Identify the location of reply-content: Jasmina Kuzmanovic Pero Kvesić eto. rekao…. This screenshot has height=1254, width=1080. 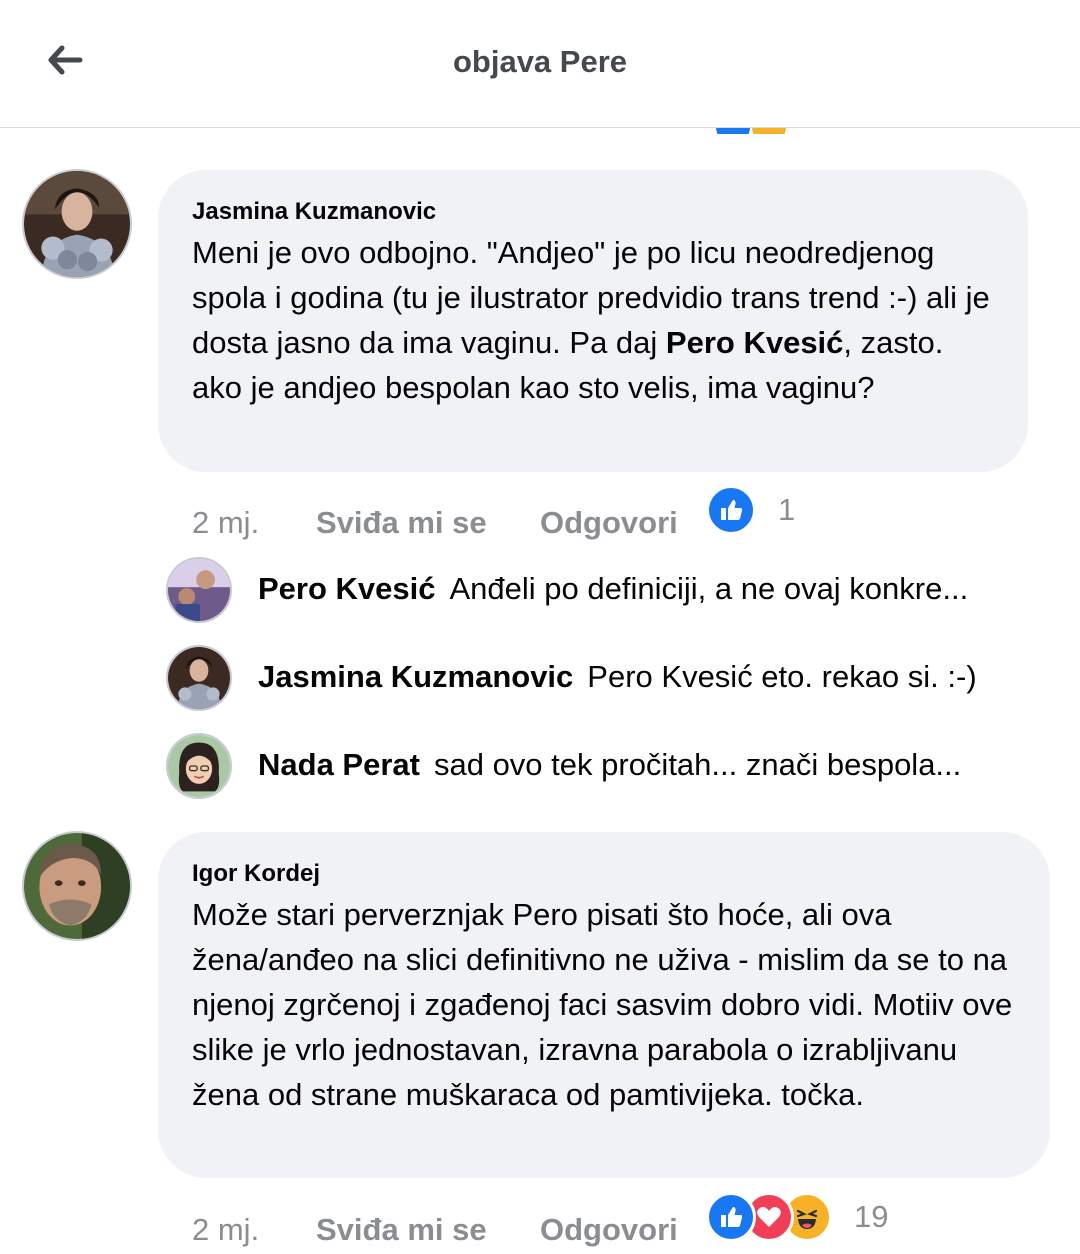
(647, 677).